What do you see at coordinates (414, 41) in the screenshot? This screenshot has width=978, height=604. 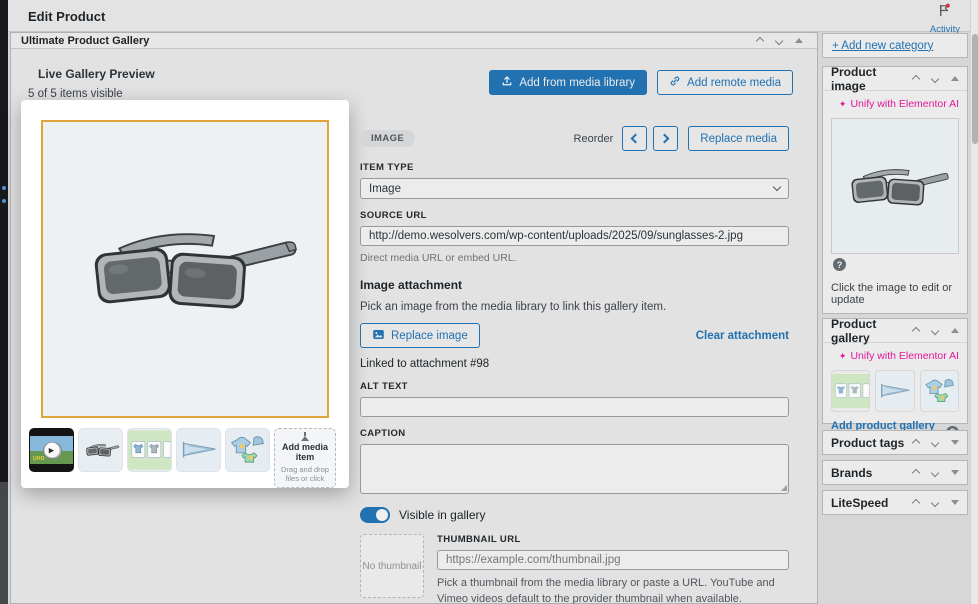 I see `metabox-header: Ultimate Product Gallery` at bounding box center [414, 41].